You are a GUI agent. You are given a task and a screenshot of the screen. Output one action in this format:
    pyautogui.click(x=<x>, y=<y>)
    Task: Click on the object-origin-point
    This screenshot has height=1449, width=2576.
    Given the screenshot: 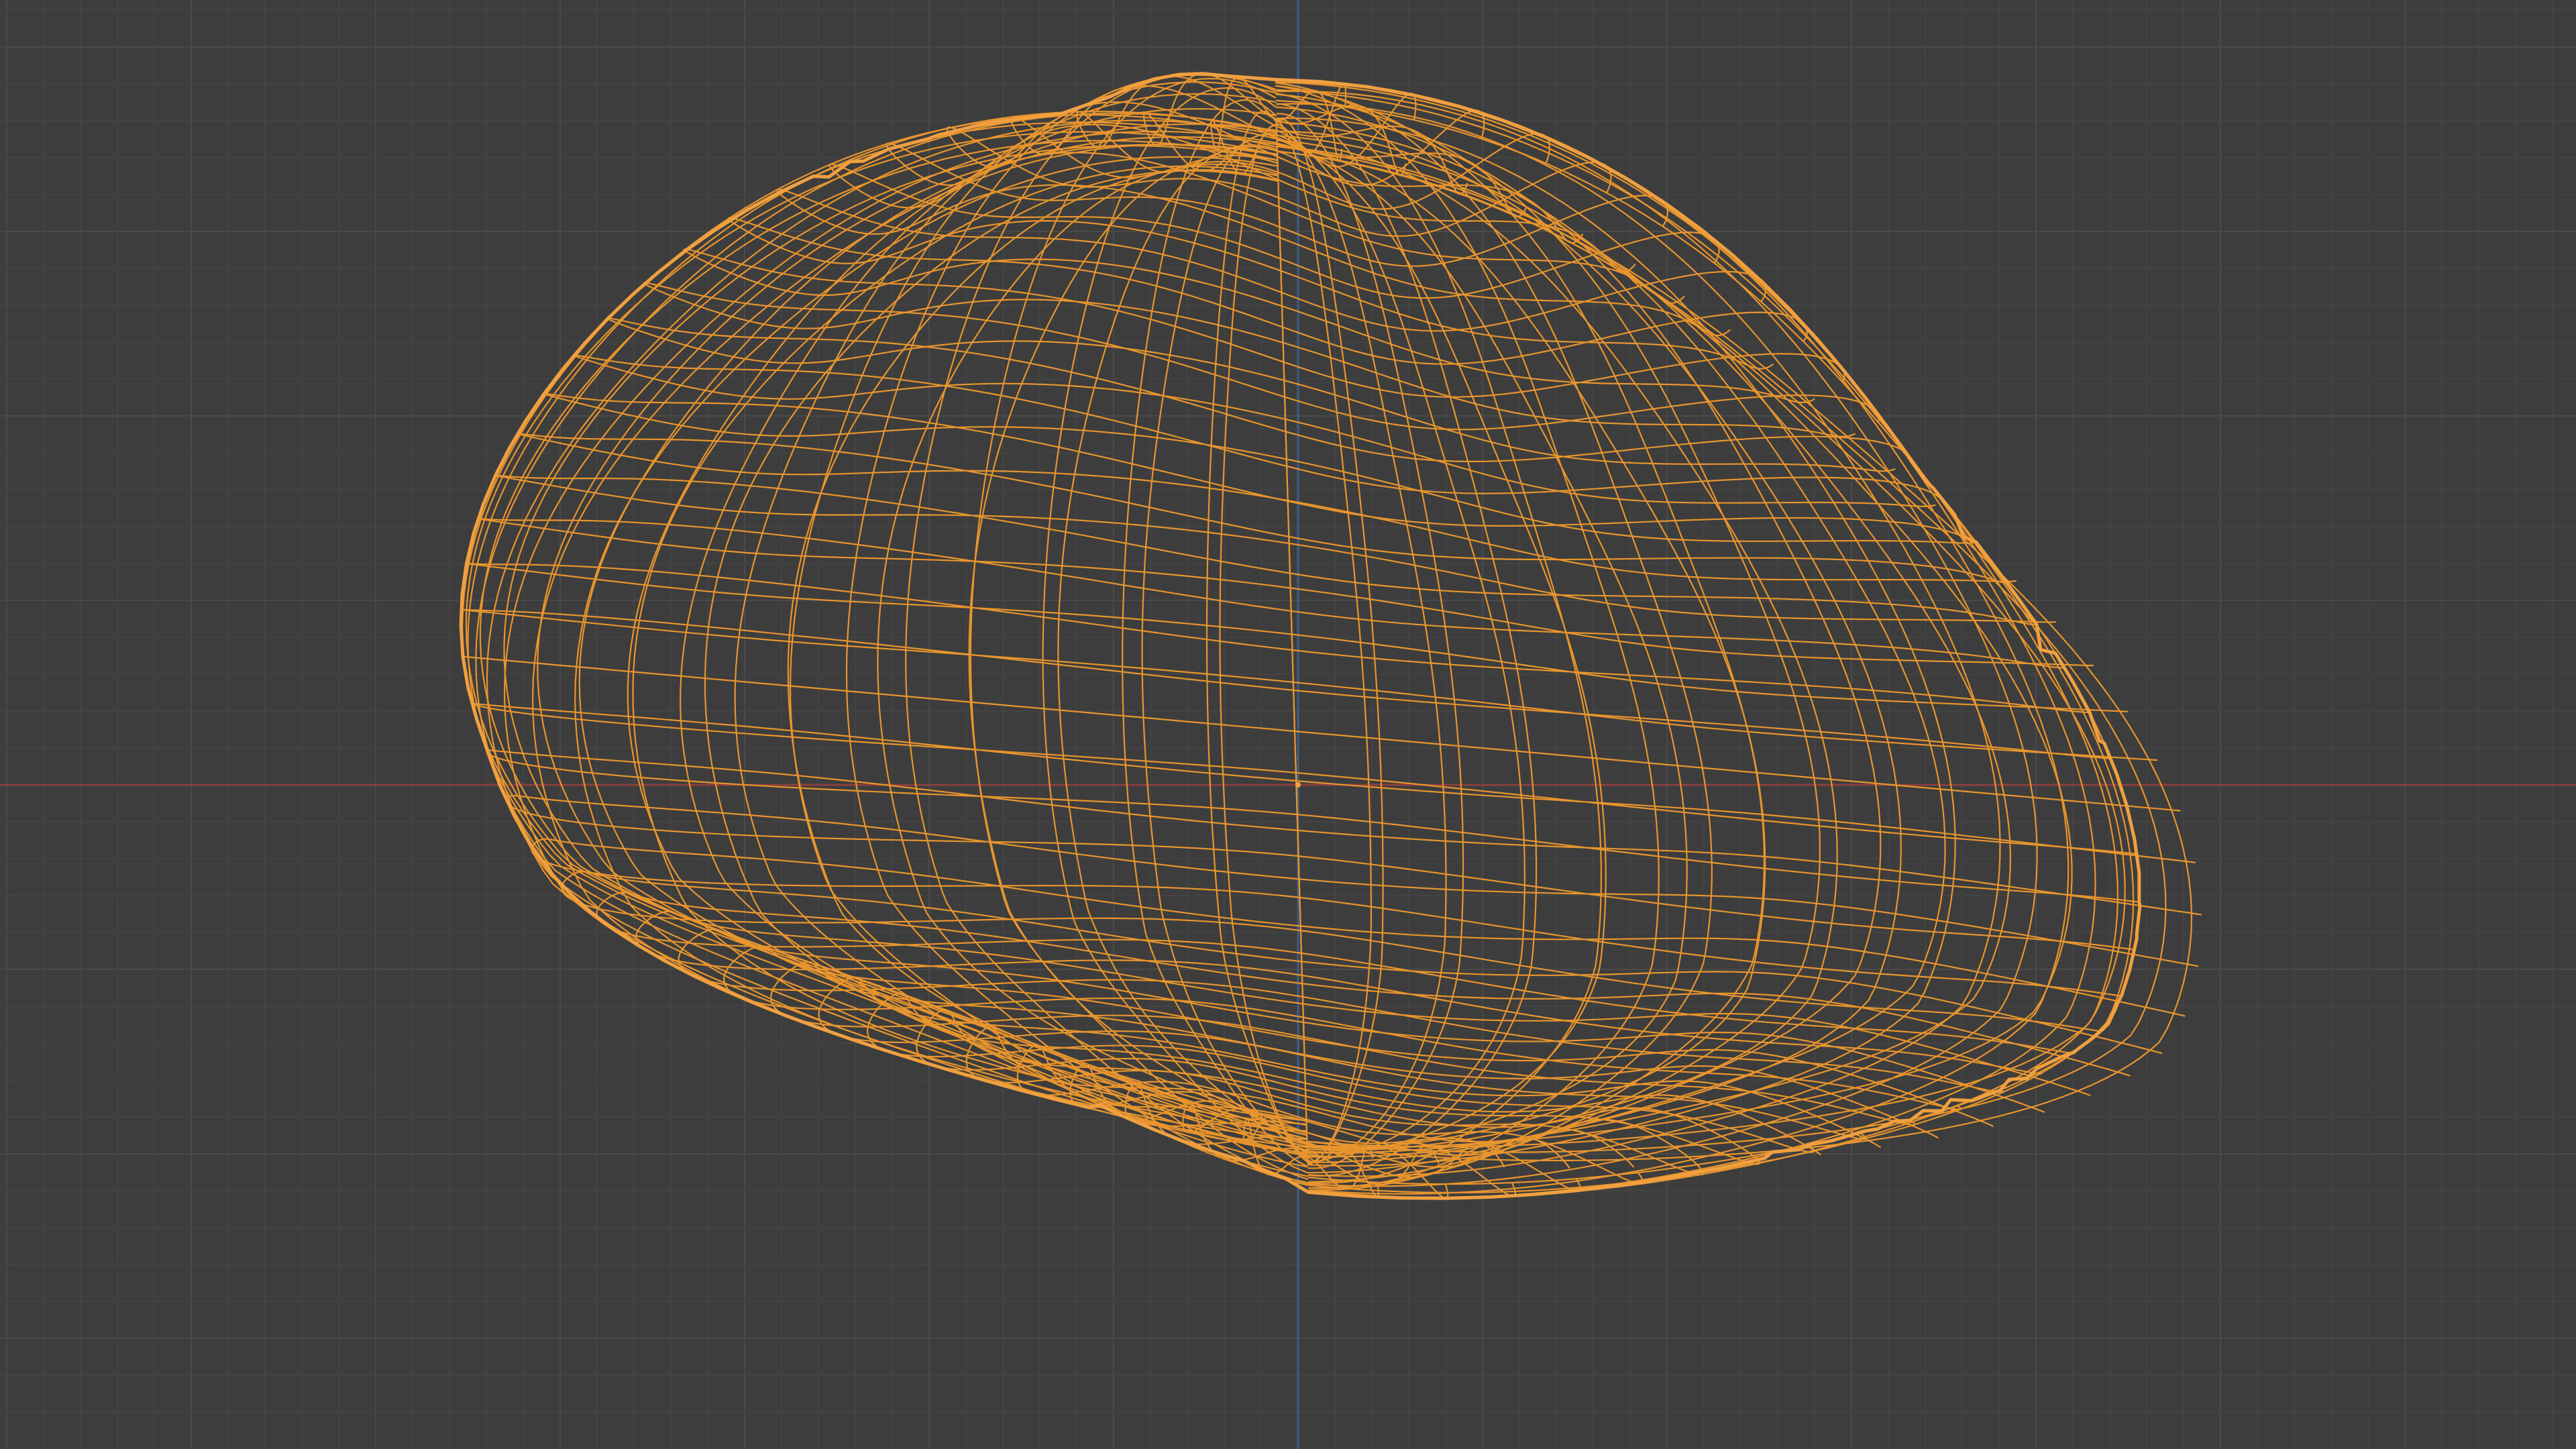 What is the action you would take?
    pyautogui.click(x=1298, y=785)
    